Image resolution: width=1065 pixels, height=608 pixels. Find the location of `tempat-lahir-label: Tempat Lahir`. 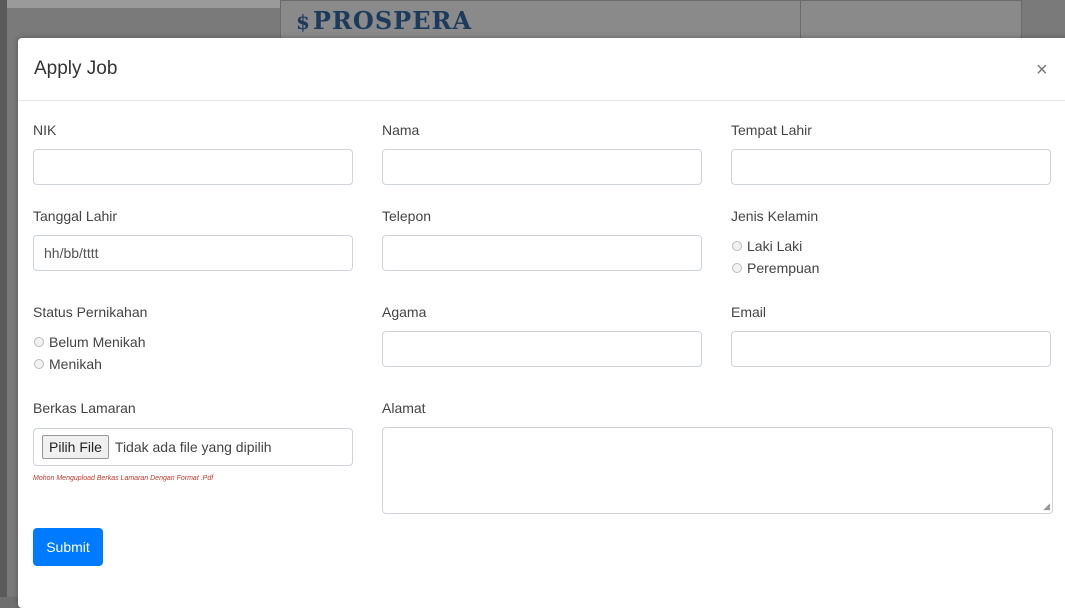

tempat-lahir-label: Tempat Lahir is located at coordinates (771, 130).